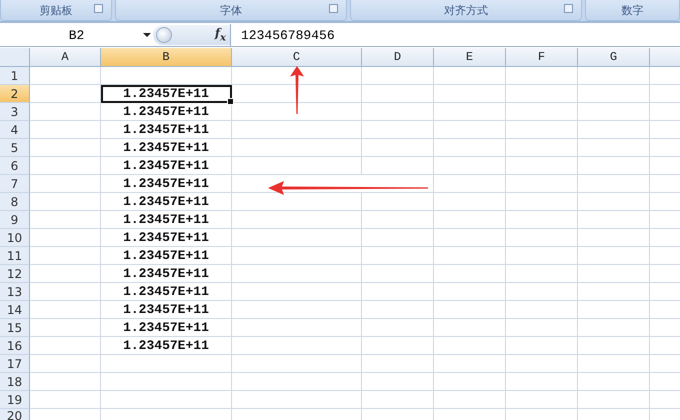 The image size is (680, 420). I want to click on row-header: 12, so click(15, 274).